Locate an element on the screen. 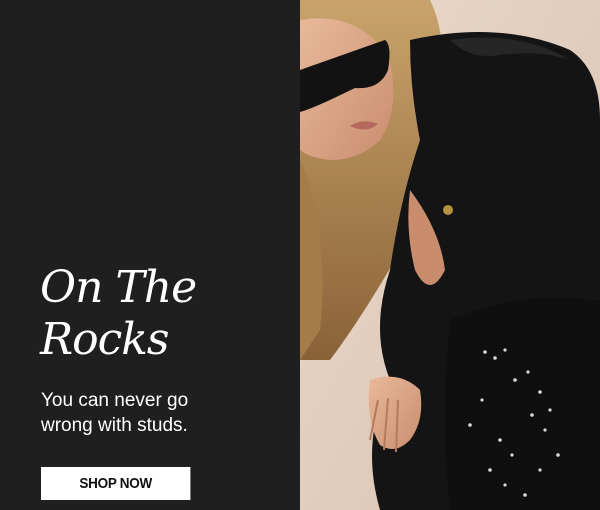 This screenshot has height=510, width=600. subcopy-line-1: You can never go is located at coordinates (115, 400).